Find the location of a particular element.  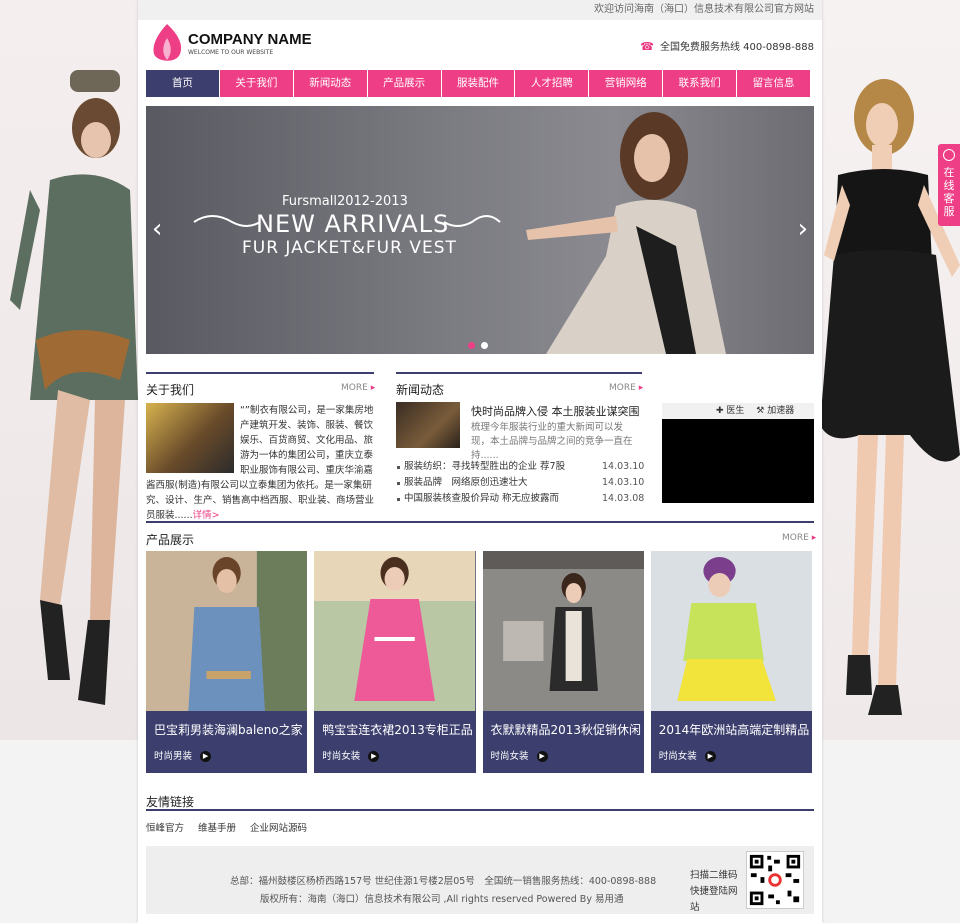

links-title: 友情链接 is located at coordinates (170, 802).